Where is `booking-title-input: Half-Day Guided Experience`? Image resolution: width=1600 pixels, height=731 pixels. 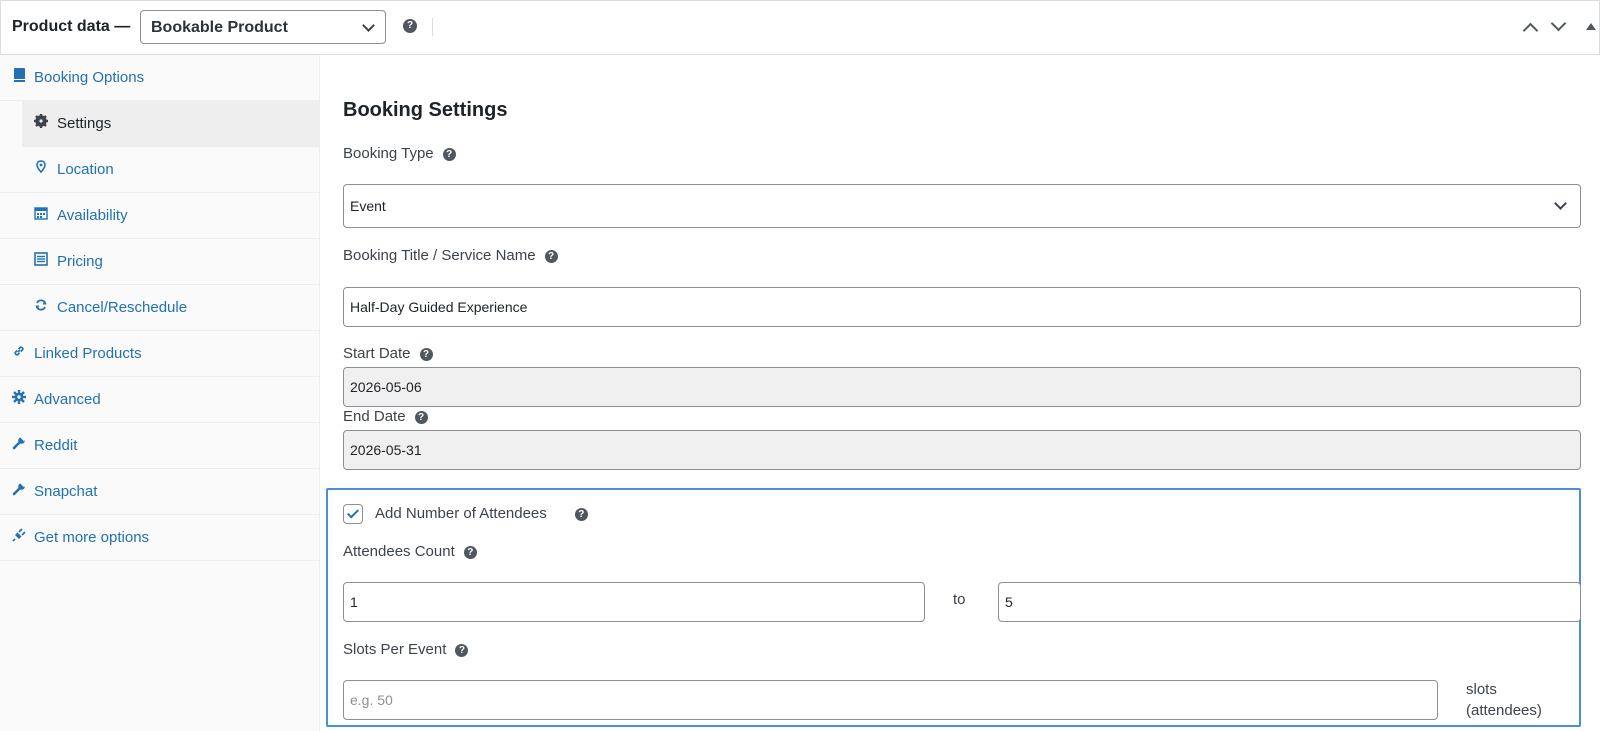 booking-title-input: Half-Day Guided Experience is located at coordinates (962, 307).